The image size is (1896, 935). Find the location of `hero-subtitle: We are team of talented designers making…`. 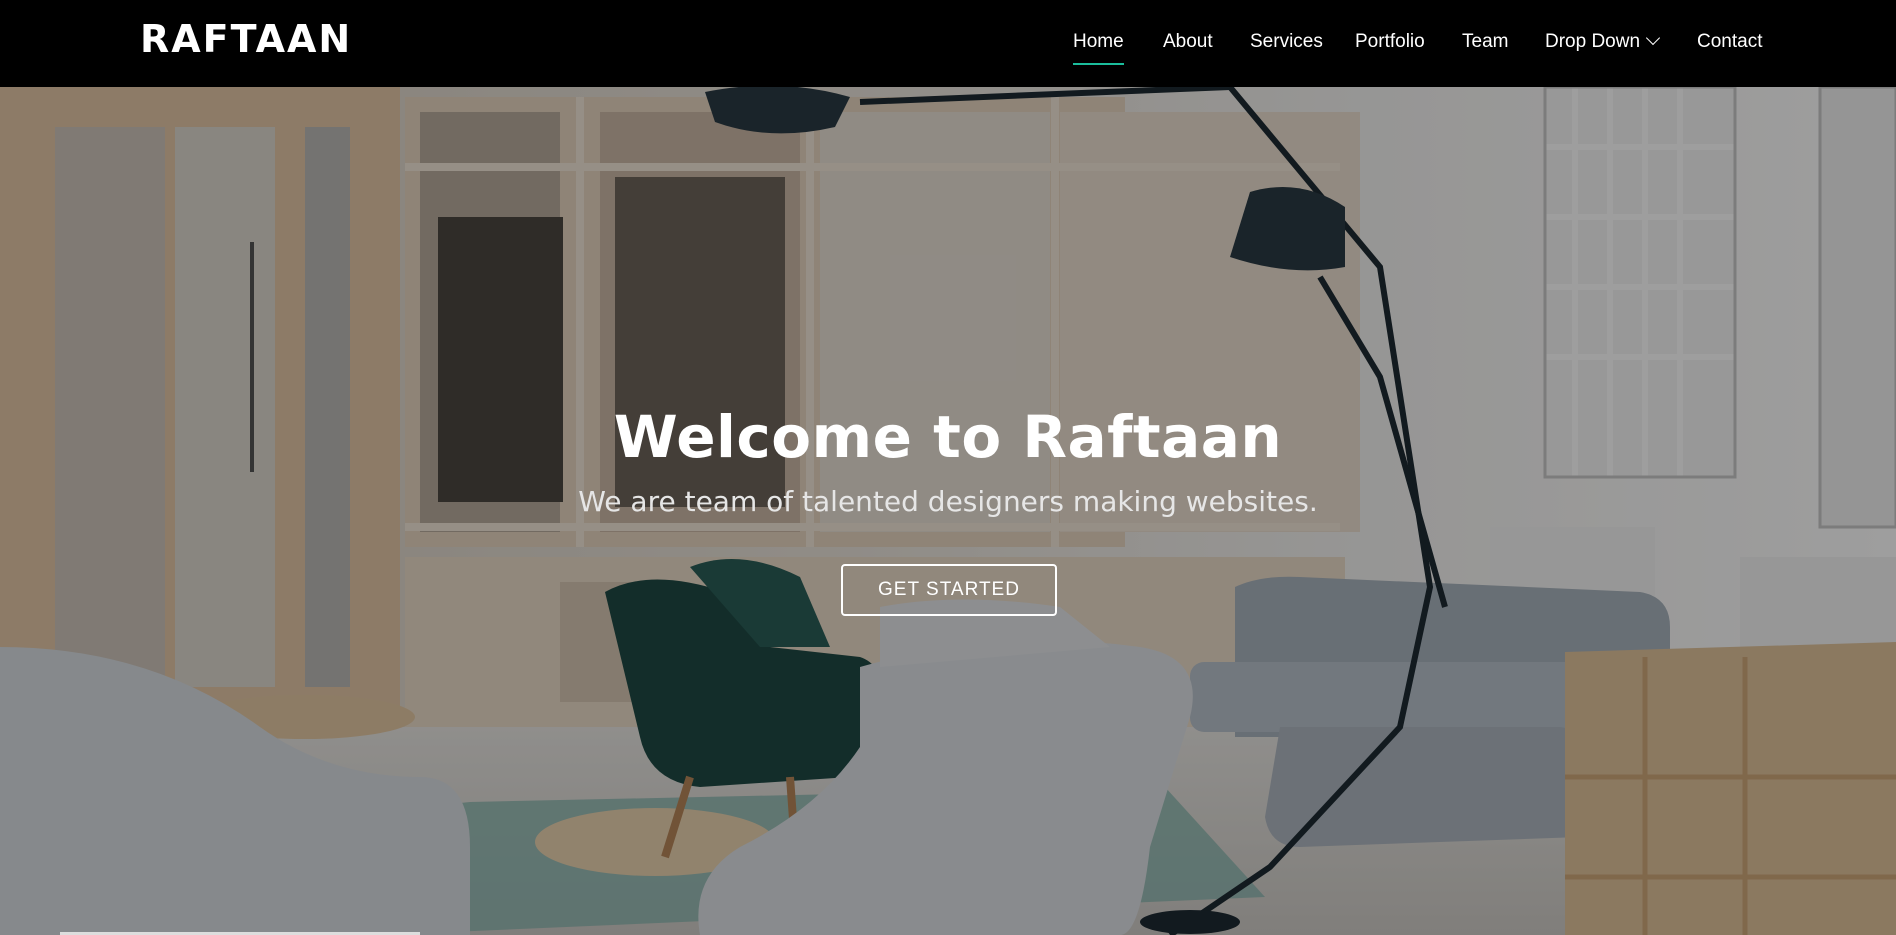

hero-subtitle: We are team of talented designers making… is located at coordinates (948, 501).